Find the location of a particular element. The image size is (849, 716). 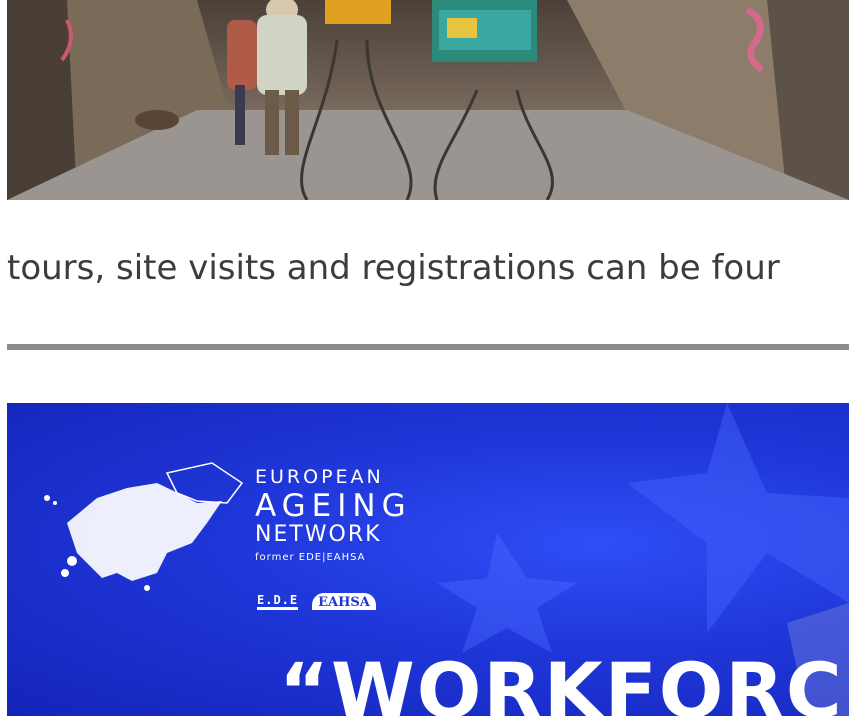

europe-map-logo is located at coordinates (144, 526).